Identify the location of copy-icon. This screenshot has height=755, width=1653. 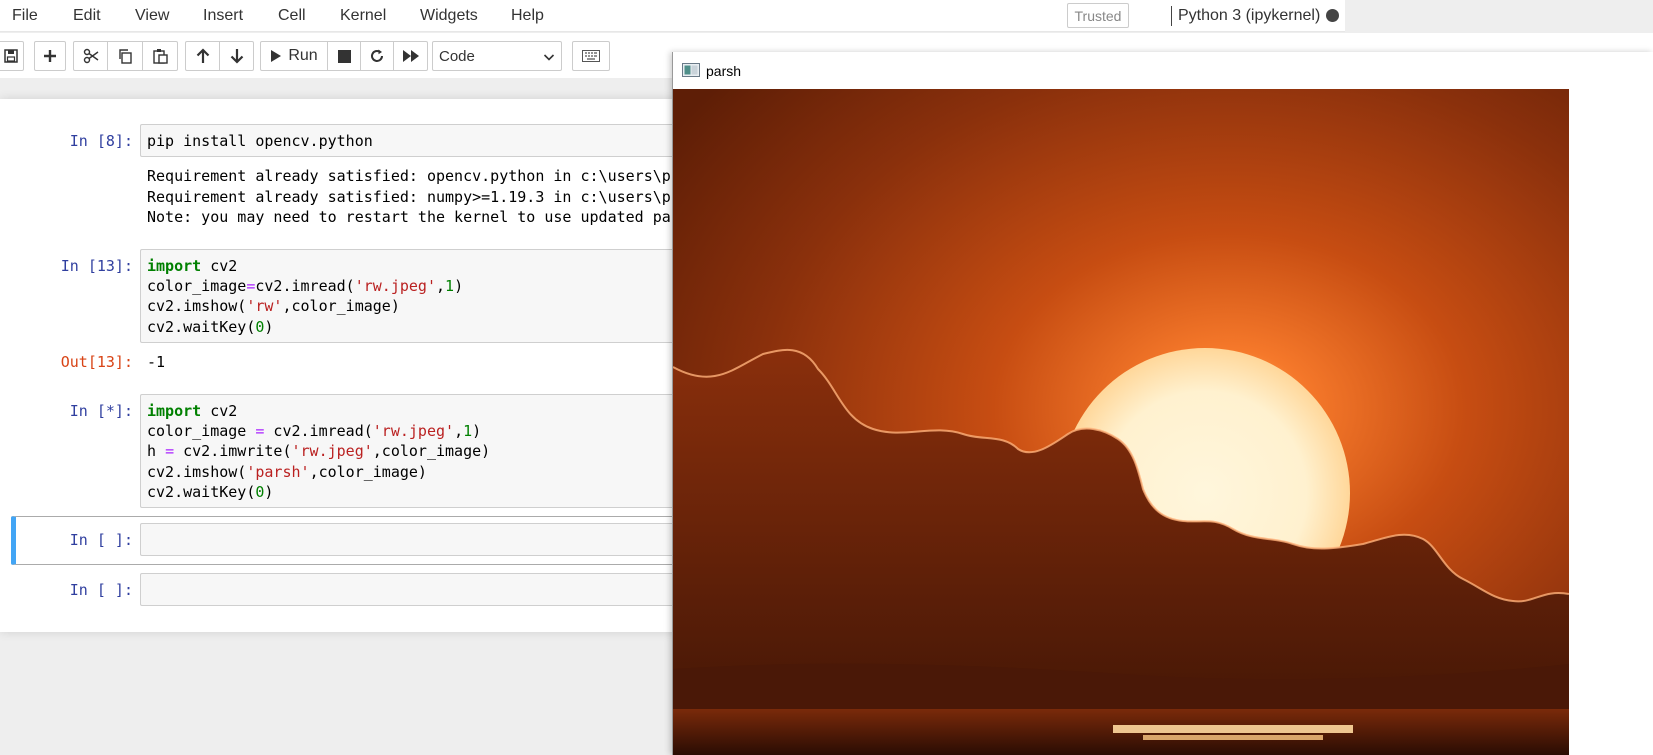
(125, 56).